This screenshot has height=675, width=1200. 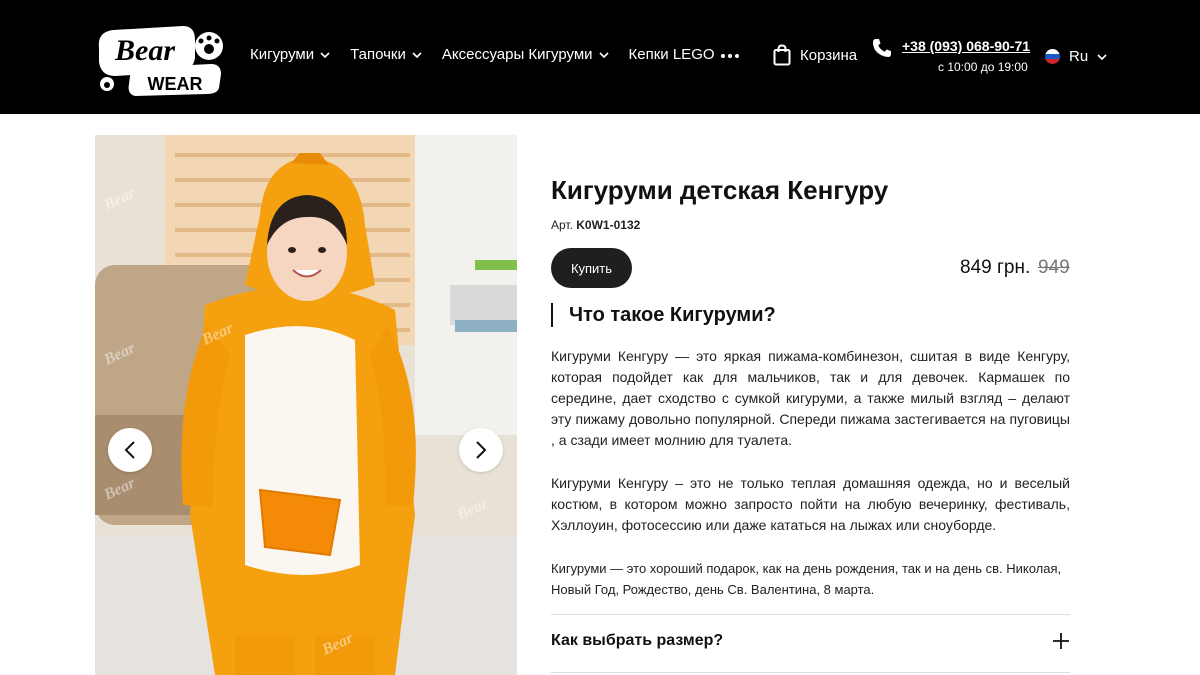 I want to click on cart-button: Корзина, so click(x=815, y=55).